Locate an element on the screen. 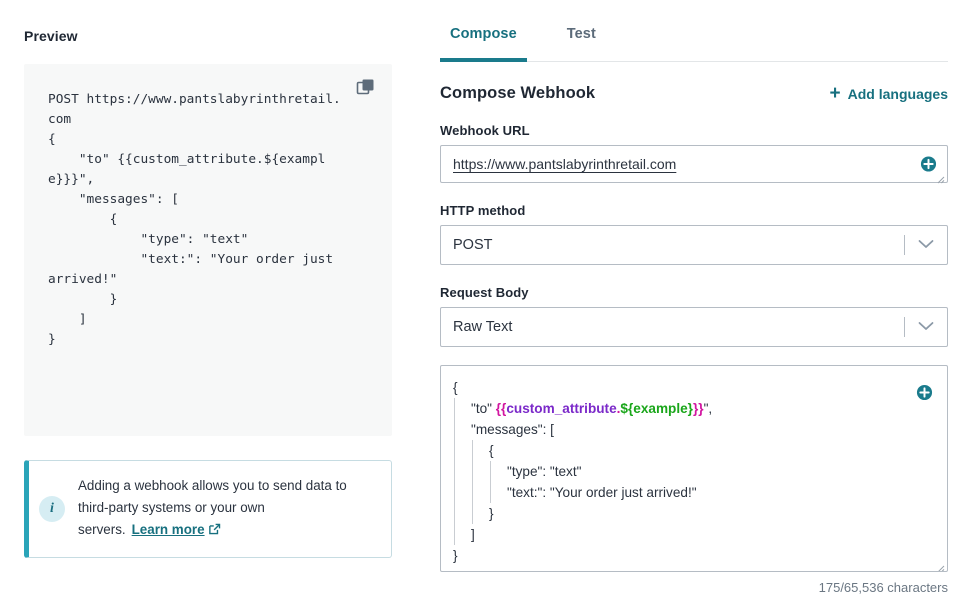 The width and height of the screenshot is (974, 613). add-languages-label: Add languages is located at coordinates (897, 93).